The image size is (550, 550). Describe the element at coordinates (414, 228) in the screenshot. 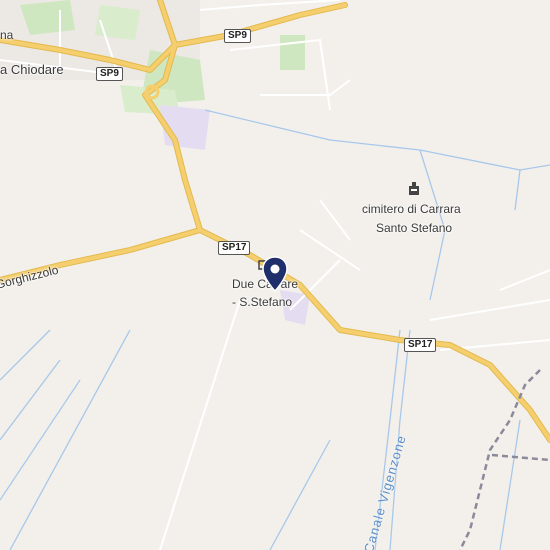

I see `place-label-cemetery-line2: Santo Stefano` at that location.